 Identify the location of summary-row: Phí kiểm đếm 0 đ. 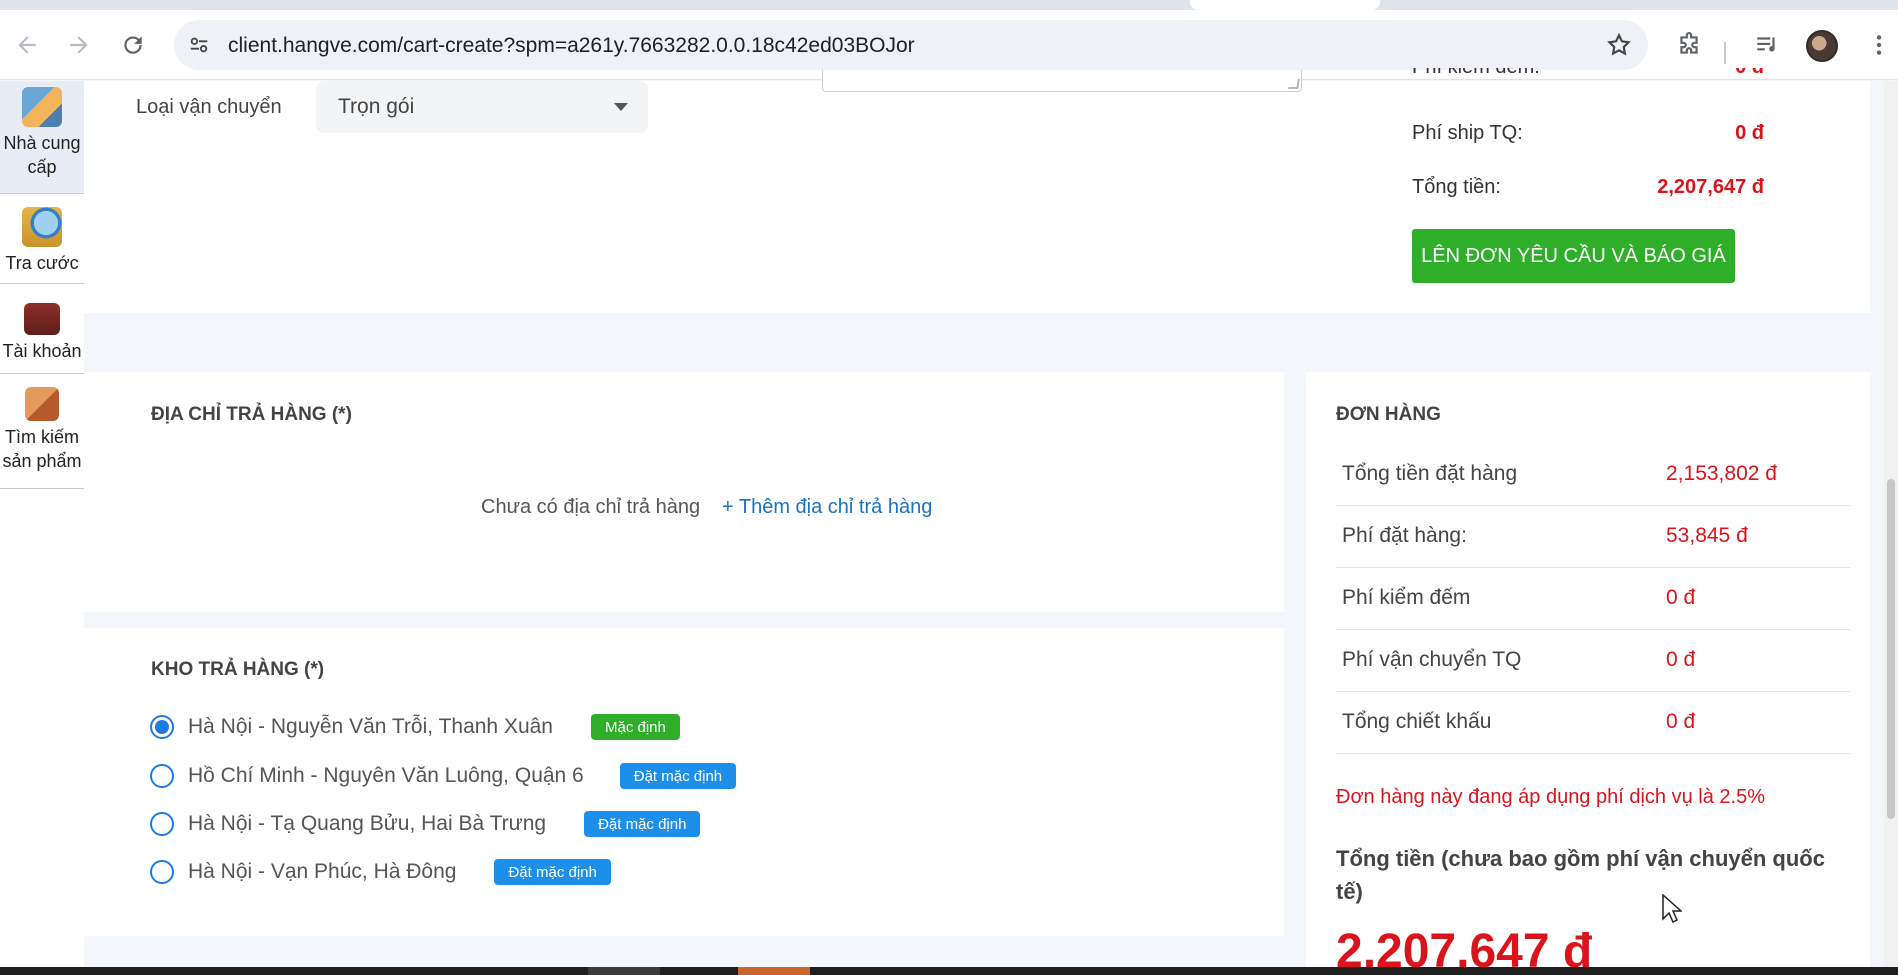
(1593, 599).